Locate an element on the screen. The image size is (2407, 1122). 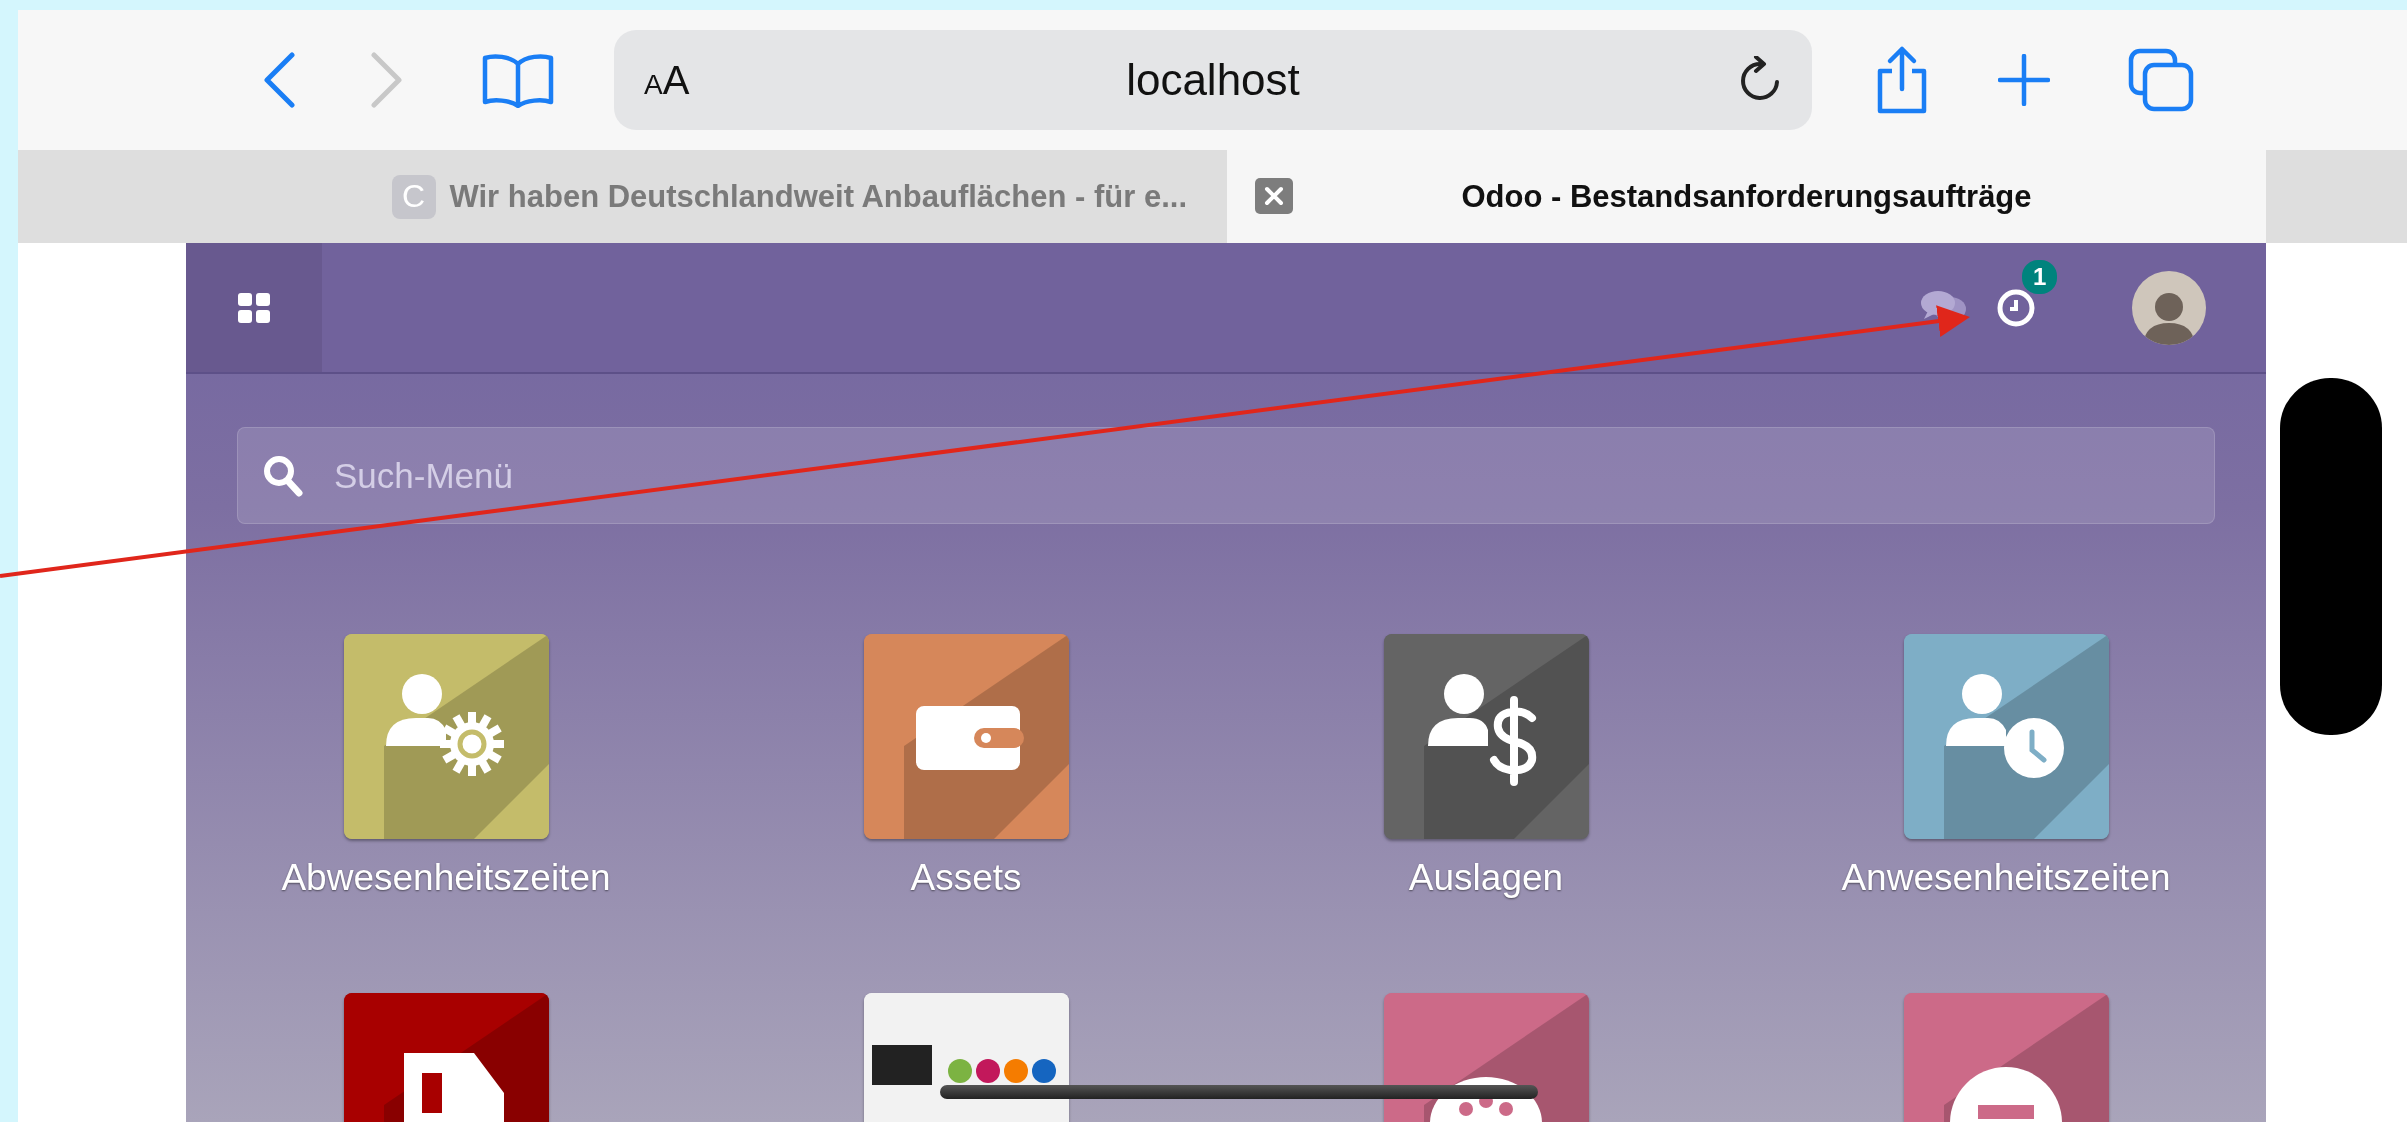
app-label: Abwesenheitszeiten is located at coordinates (446, 878).